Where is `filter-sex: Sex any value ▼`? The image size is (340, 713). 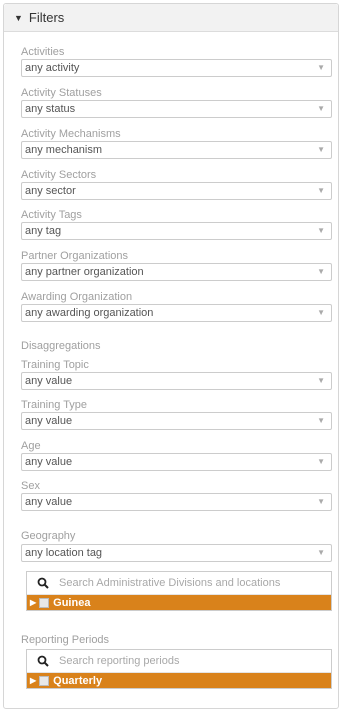
filter-sex: Sex any value ▼ is located at coordinates (176, 495).